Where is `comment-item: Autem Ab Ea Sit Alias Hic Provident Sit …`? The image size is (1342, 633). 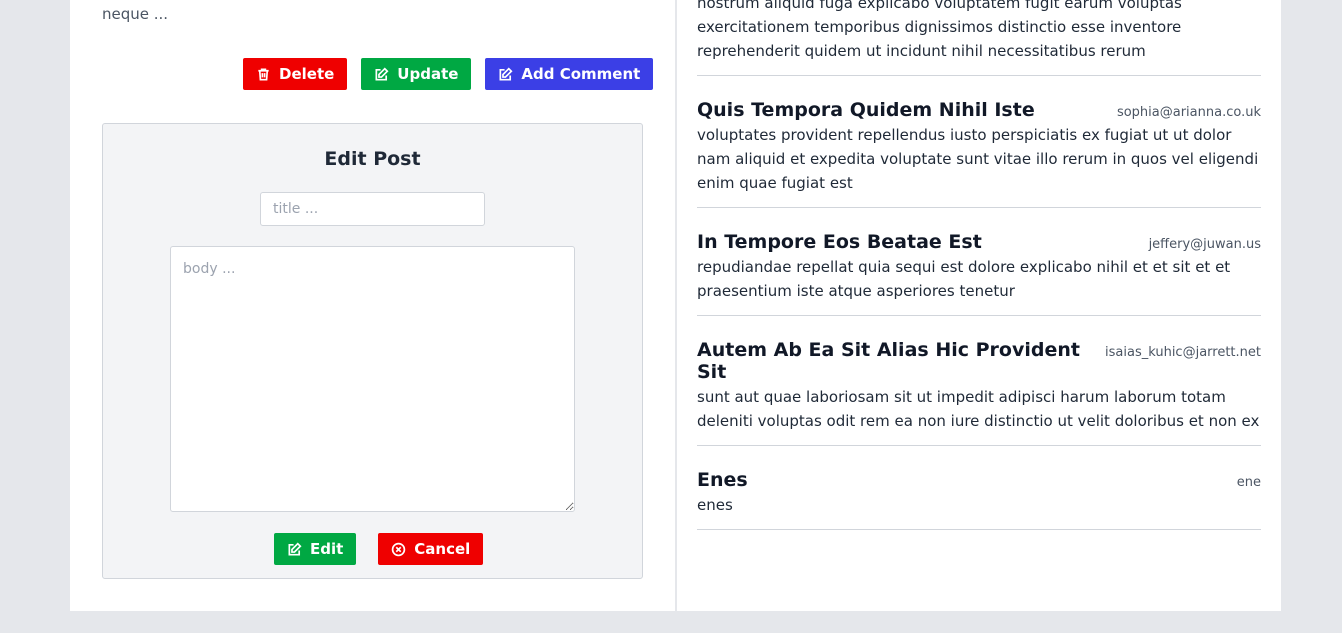 comment-item: Autem Ab Ea Sit Alias Hic Provident Sit … is located at coordinates (979, 381).